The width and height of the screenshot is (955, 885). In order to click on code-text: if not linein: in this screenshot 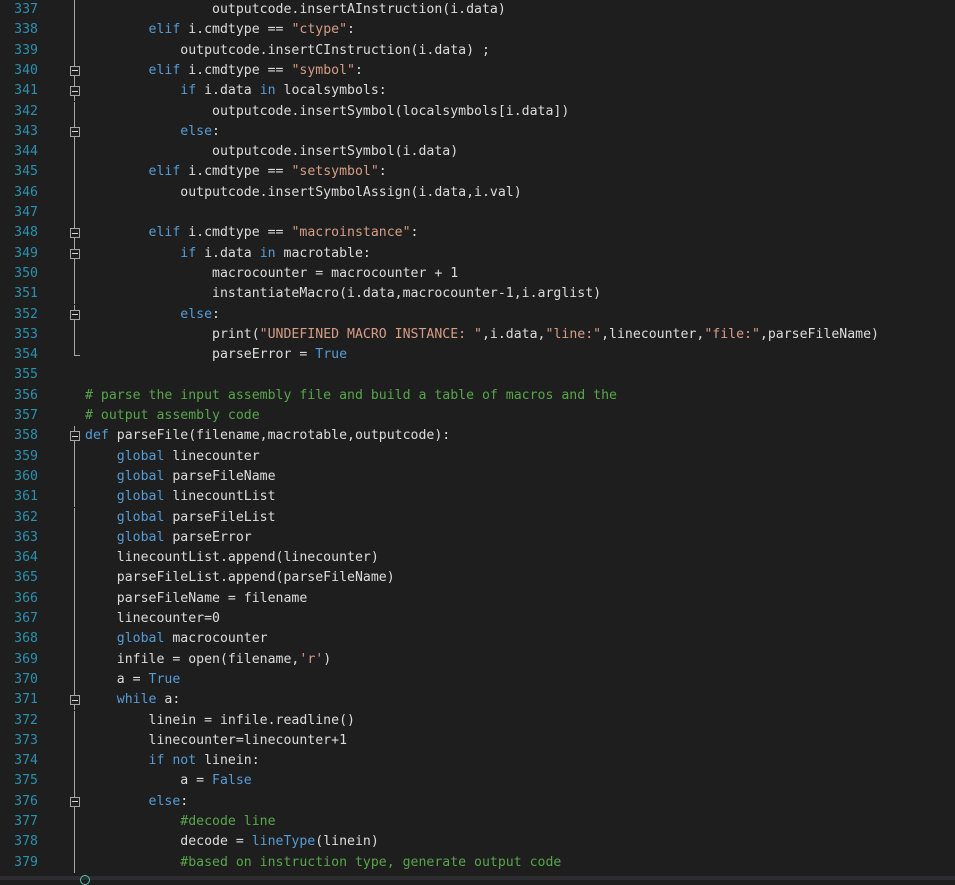, I will do `click(172, 761)`.